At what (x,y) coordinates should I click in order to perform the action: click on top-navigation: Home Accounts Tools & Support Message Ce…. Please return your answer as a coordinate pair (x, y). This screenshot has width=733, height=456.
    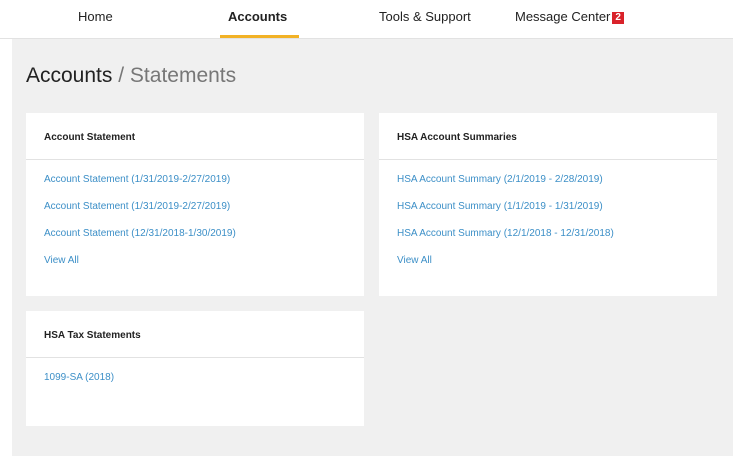
    Looking at the image, I should click on (366, 19).